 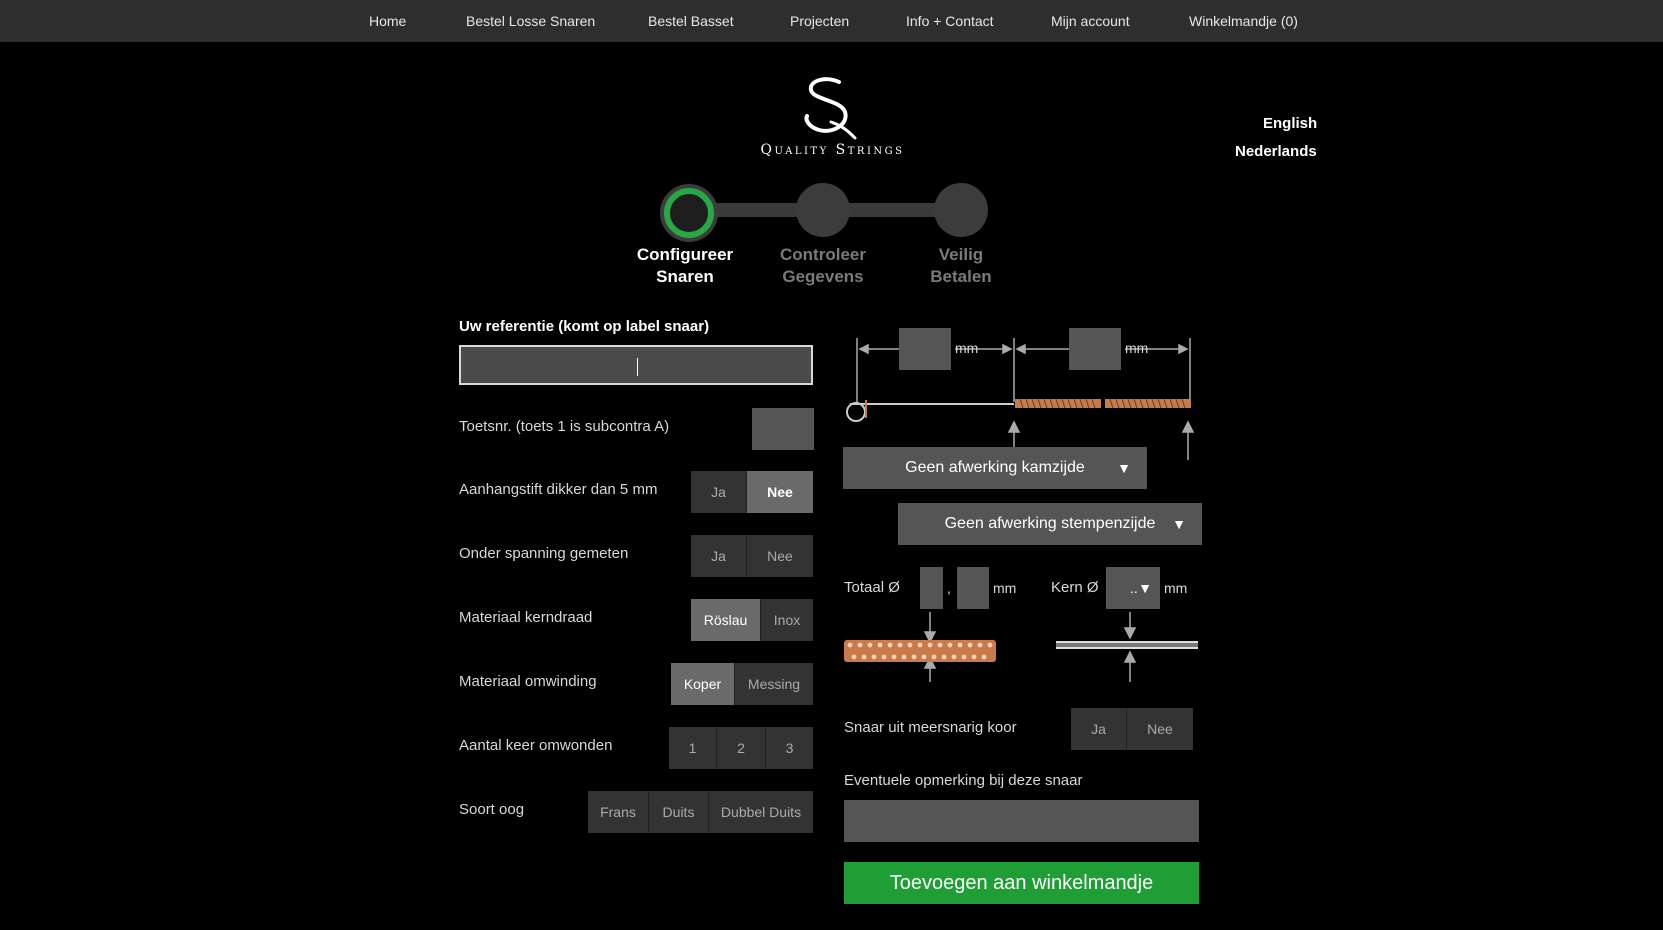 What do you see at coordinates (925, 349) in the screenshot?
I see `length-left-input` at bounding box center [925, 349].